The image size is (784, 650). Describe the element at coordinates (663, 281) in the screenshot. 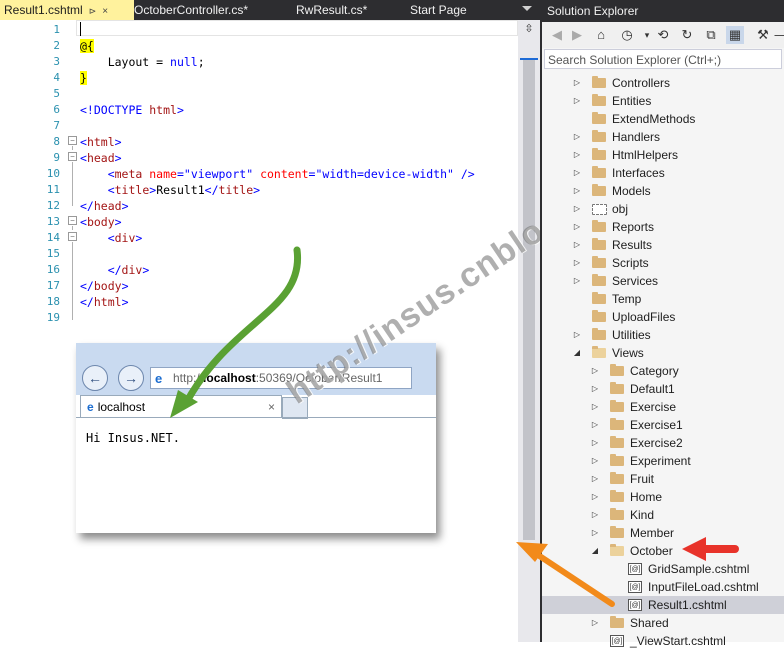

I see `tree-item: ▷ Services` at that location.